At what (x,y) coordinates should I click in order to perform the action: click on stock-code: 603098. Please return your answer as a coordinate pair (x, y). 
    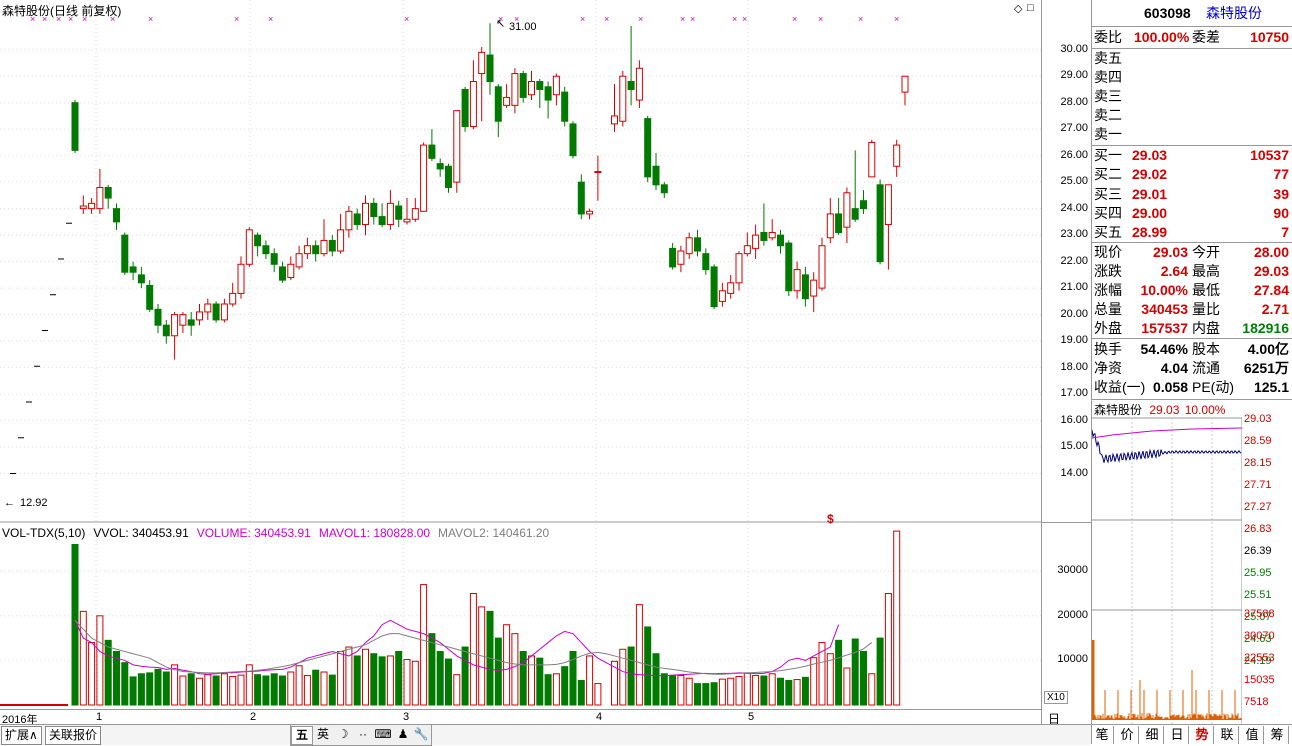
    Looking at the image, I should click on (1167, 13).